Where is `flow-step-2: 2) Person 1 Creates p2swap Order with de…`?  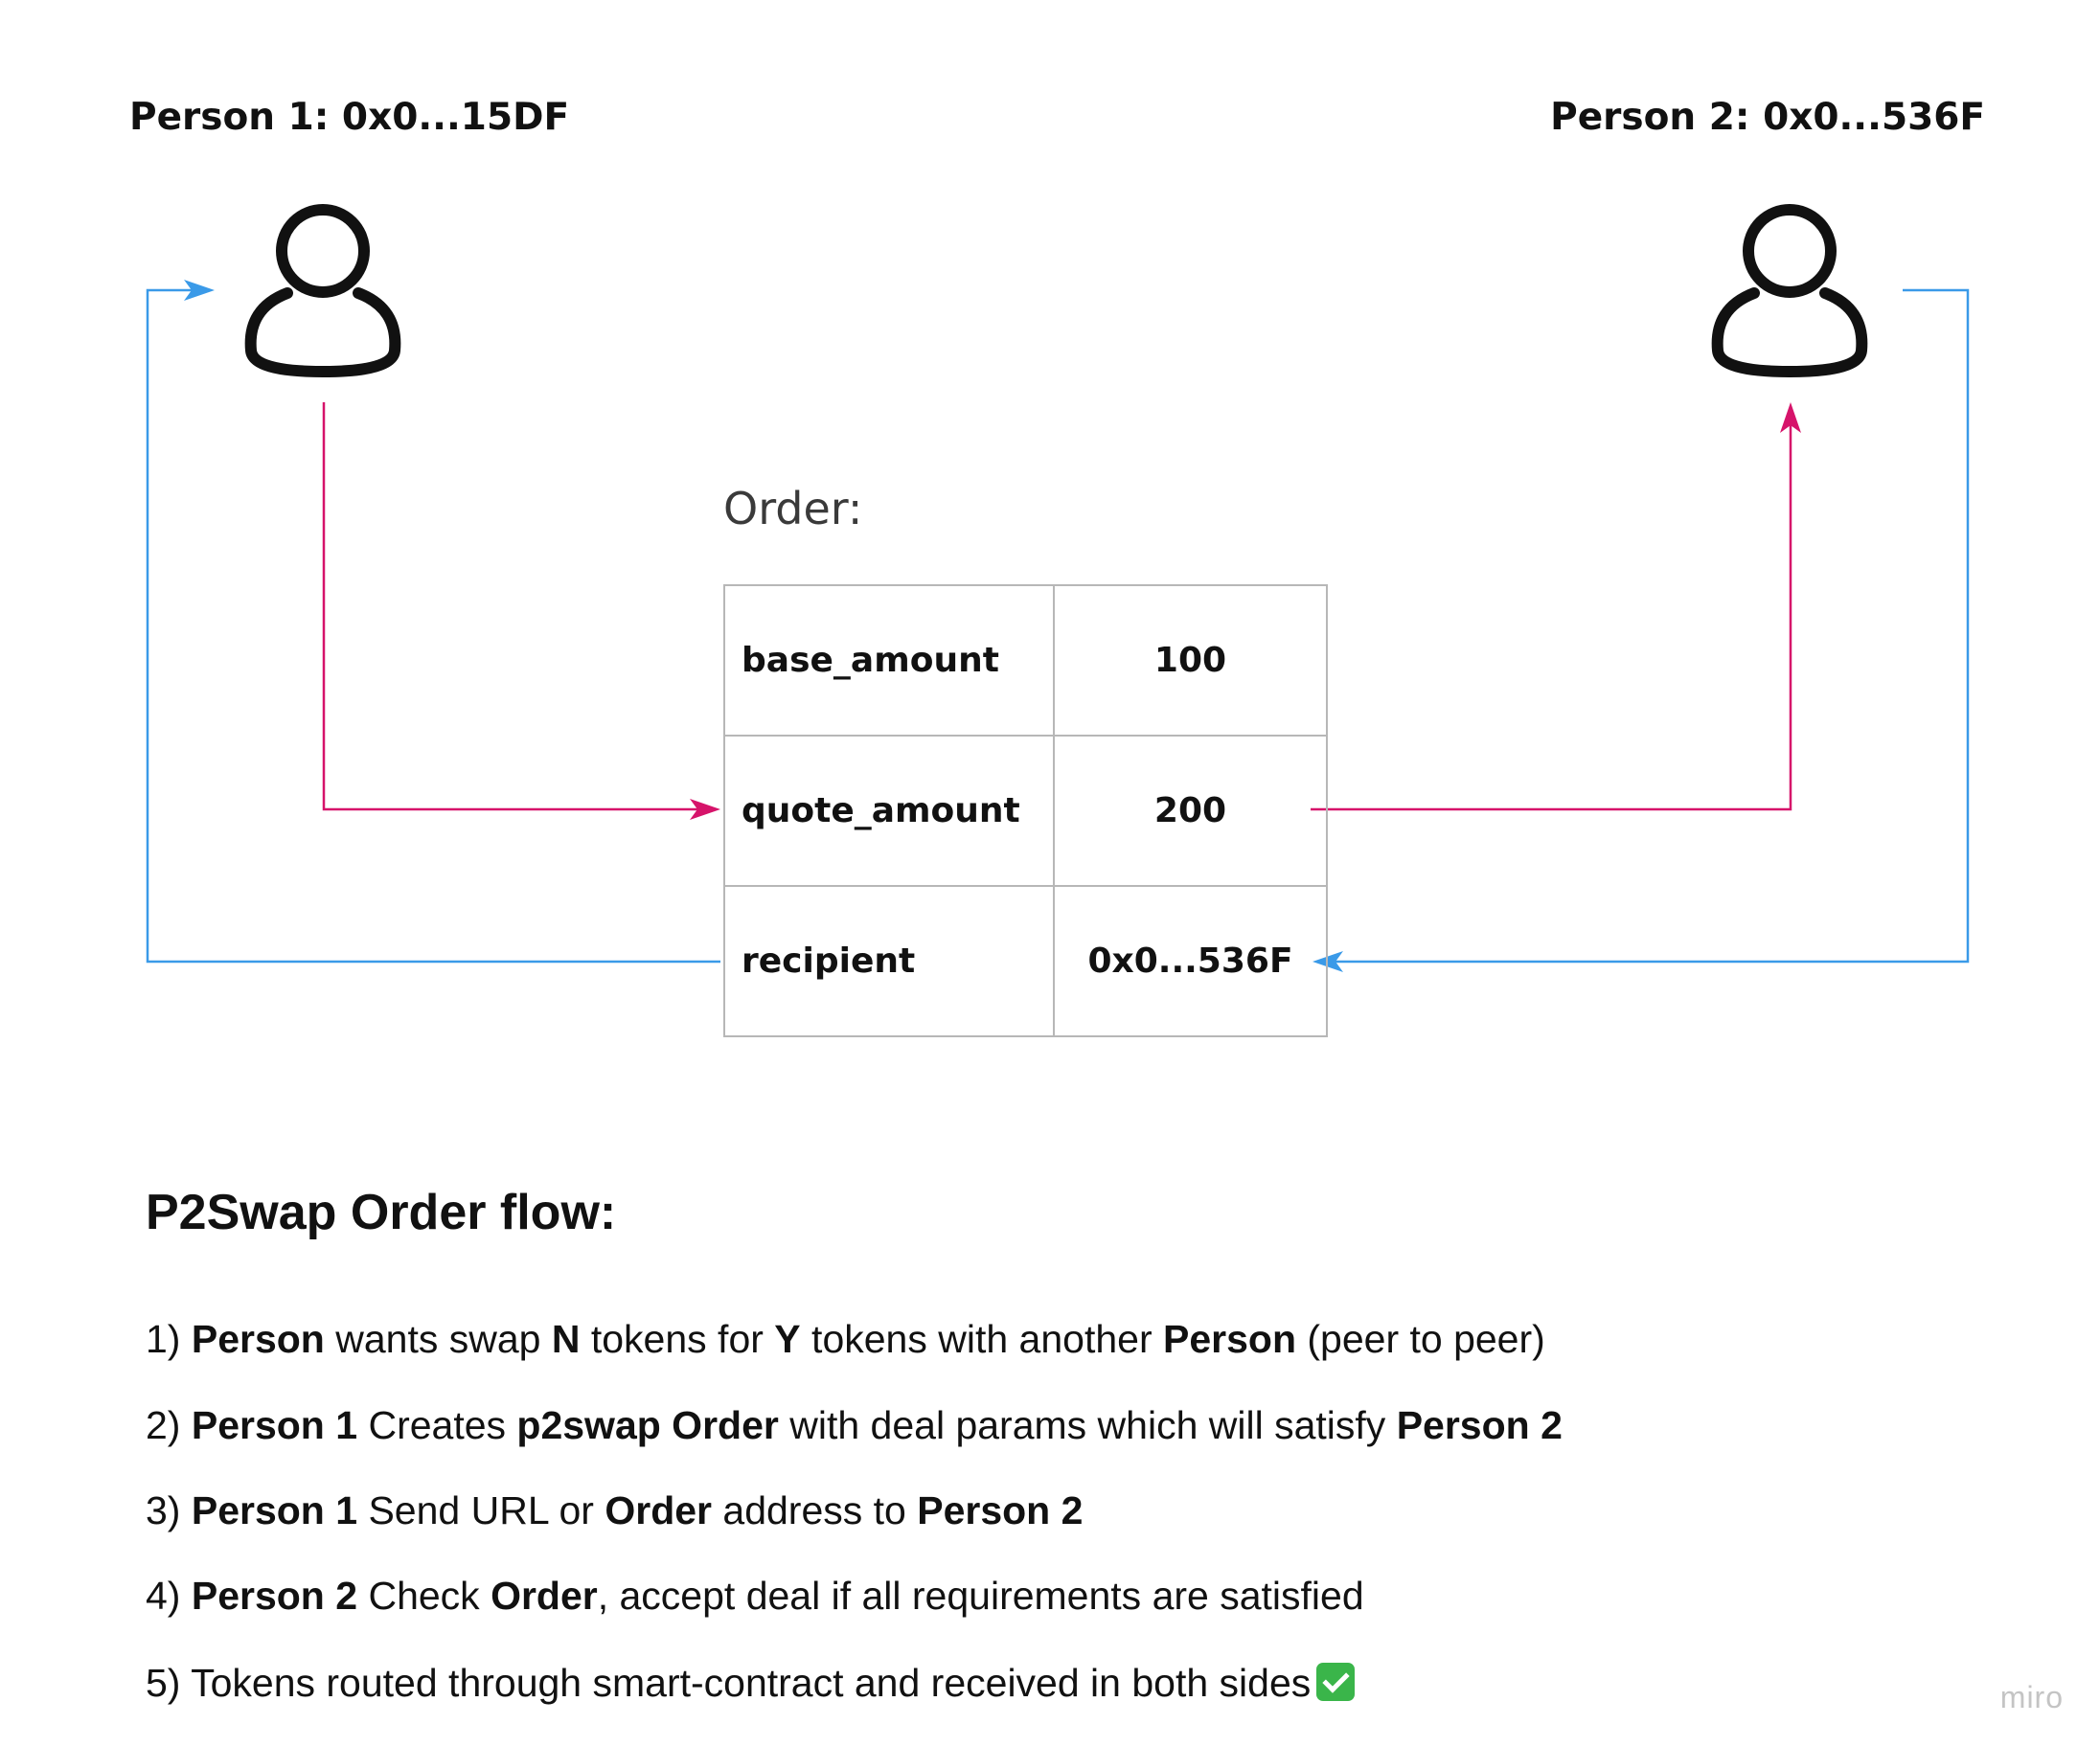 flow-step-2: 2) Person 1 Creates p2swap Order with de… is located at coordinates (854, 1425).